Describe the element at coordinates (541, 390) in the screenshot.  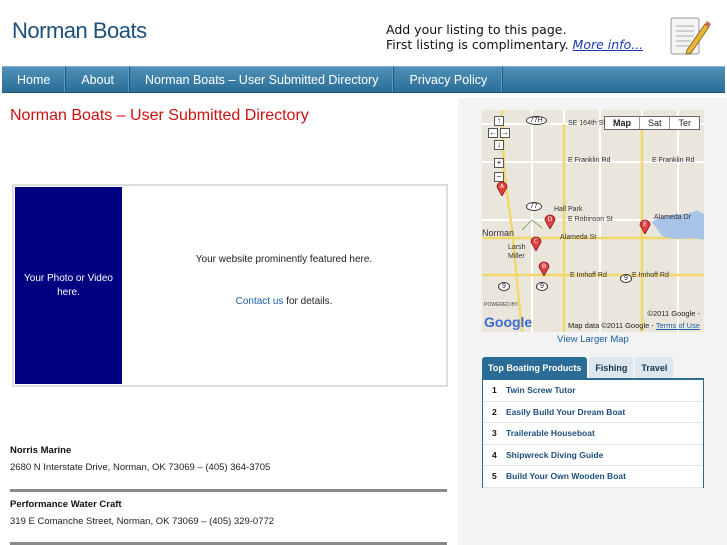
I see `product-link: Twin Screw Tutor` at that location.